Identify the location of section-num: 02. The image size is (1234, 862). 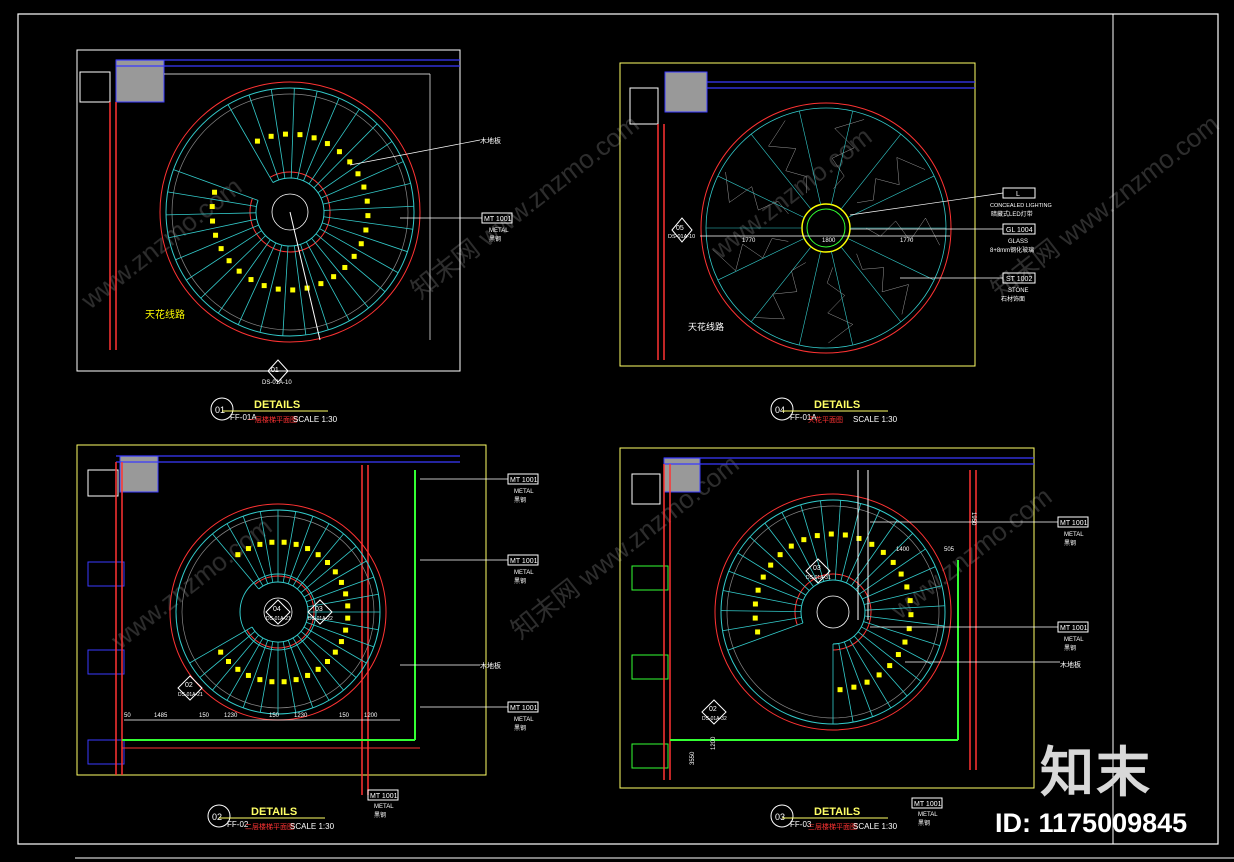
(713, 709).